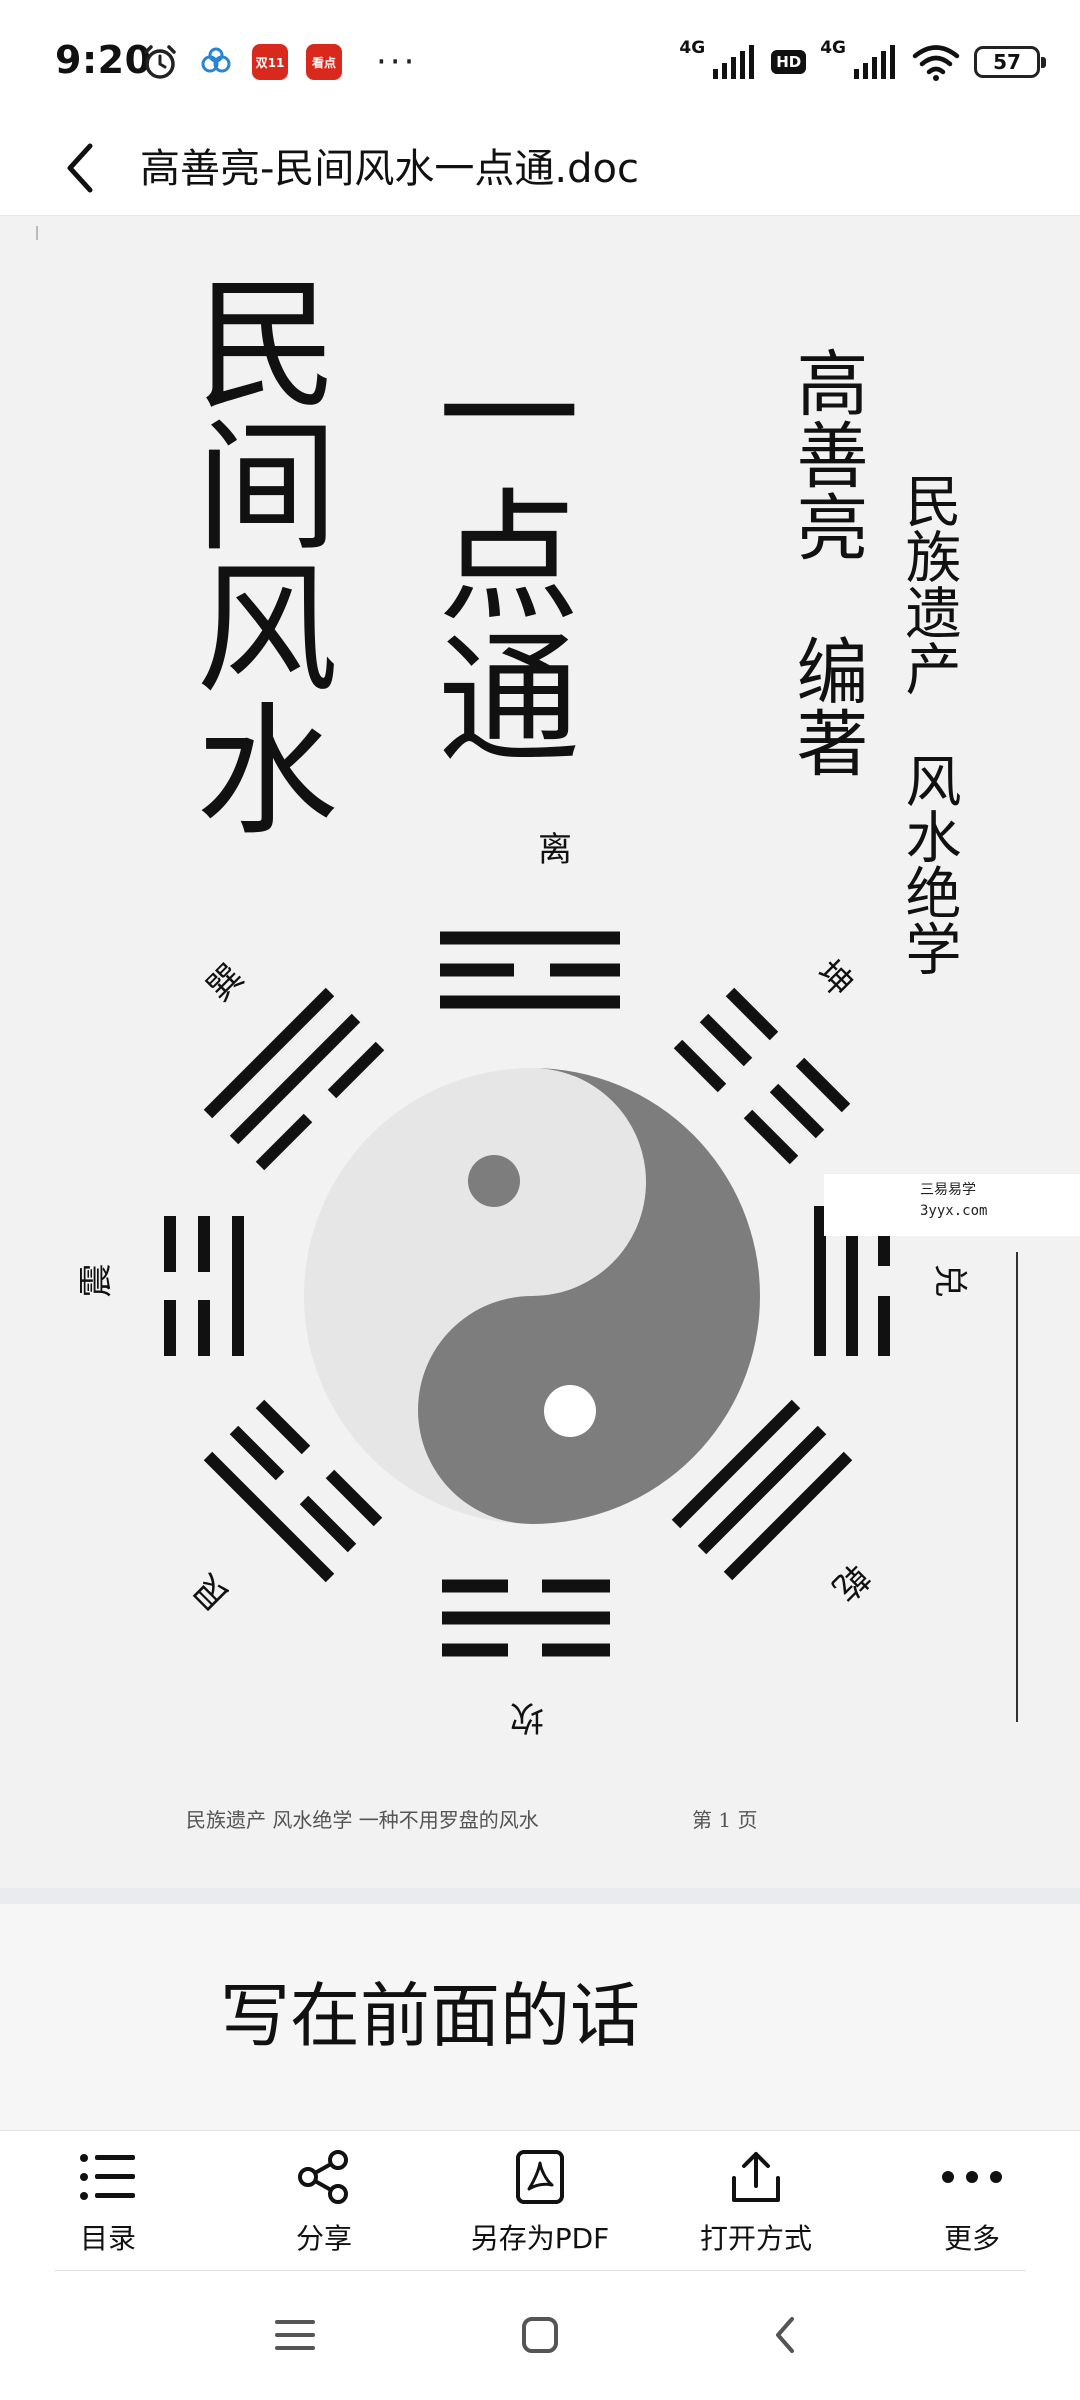 This screenshot has width=1080, height=2400. I want to click on more-icon, so click(972, 2177).